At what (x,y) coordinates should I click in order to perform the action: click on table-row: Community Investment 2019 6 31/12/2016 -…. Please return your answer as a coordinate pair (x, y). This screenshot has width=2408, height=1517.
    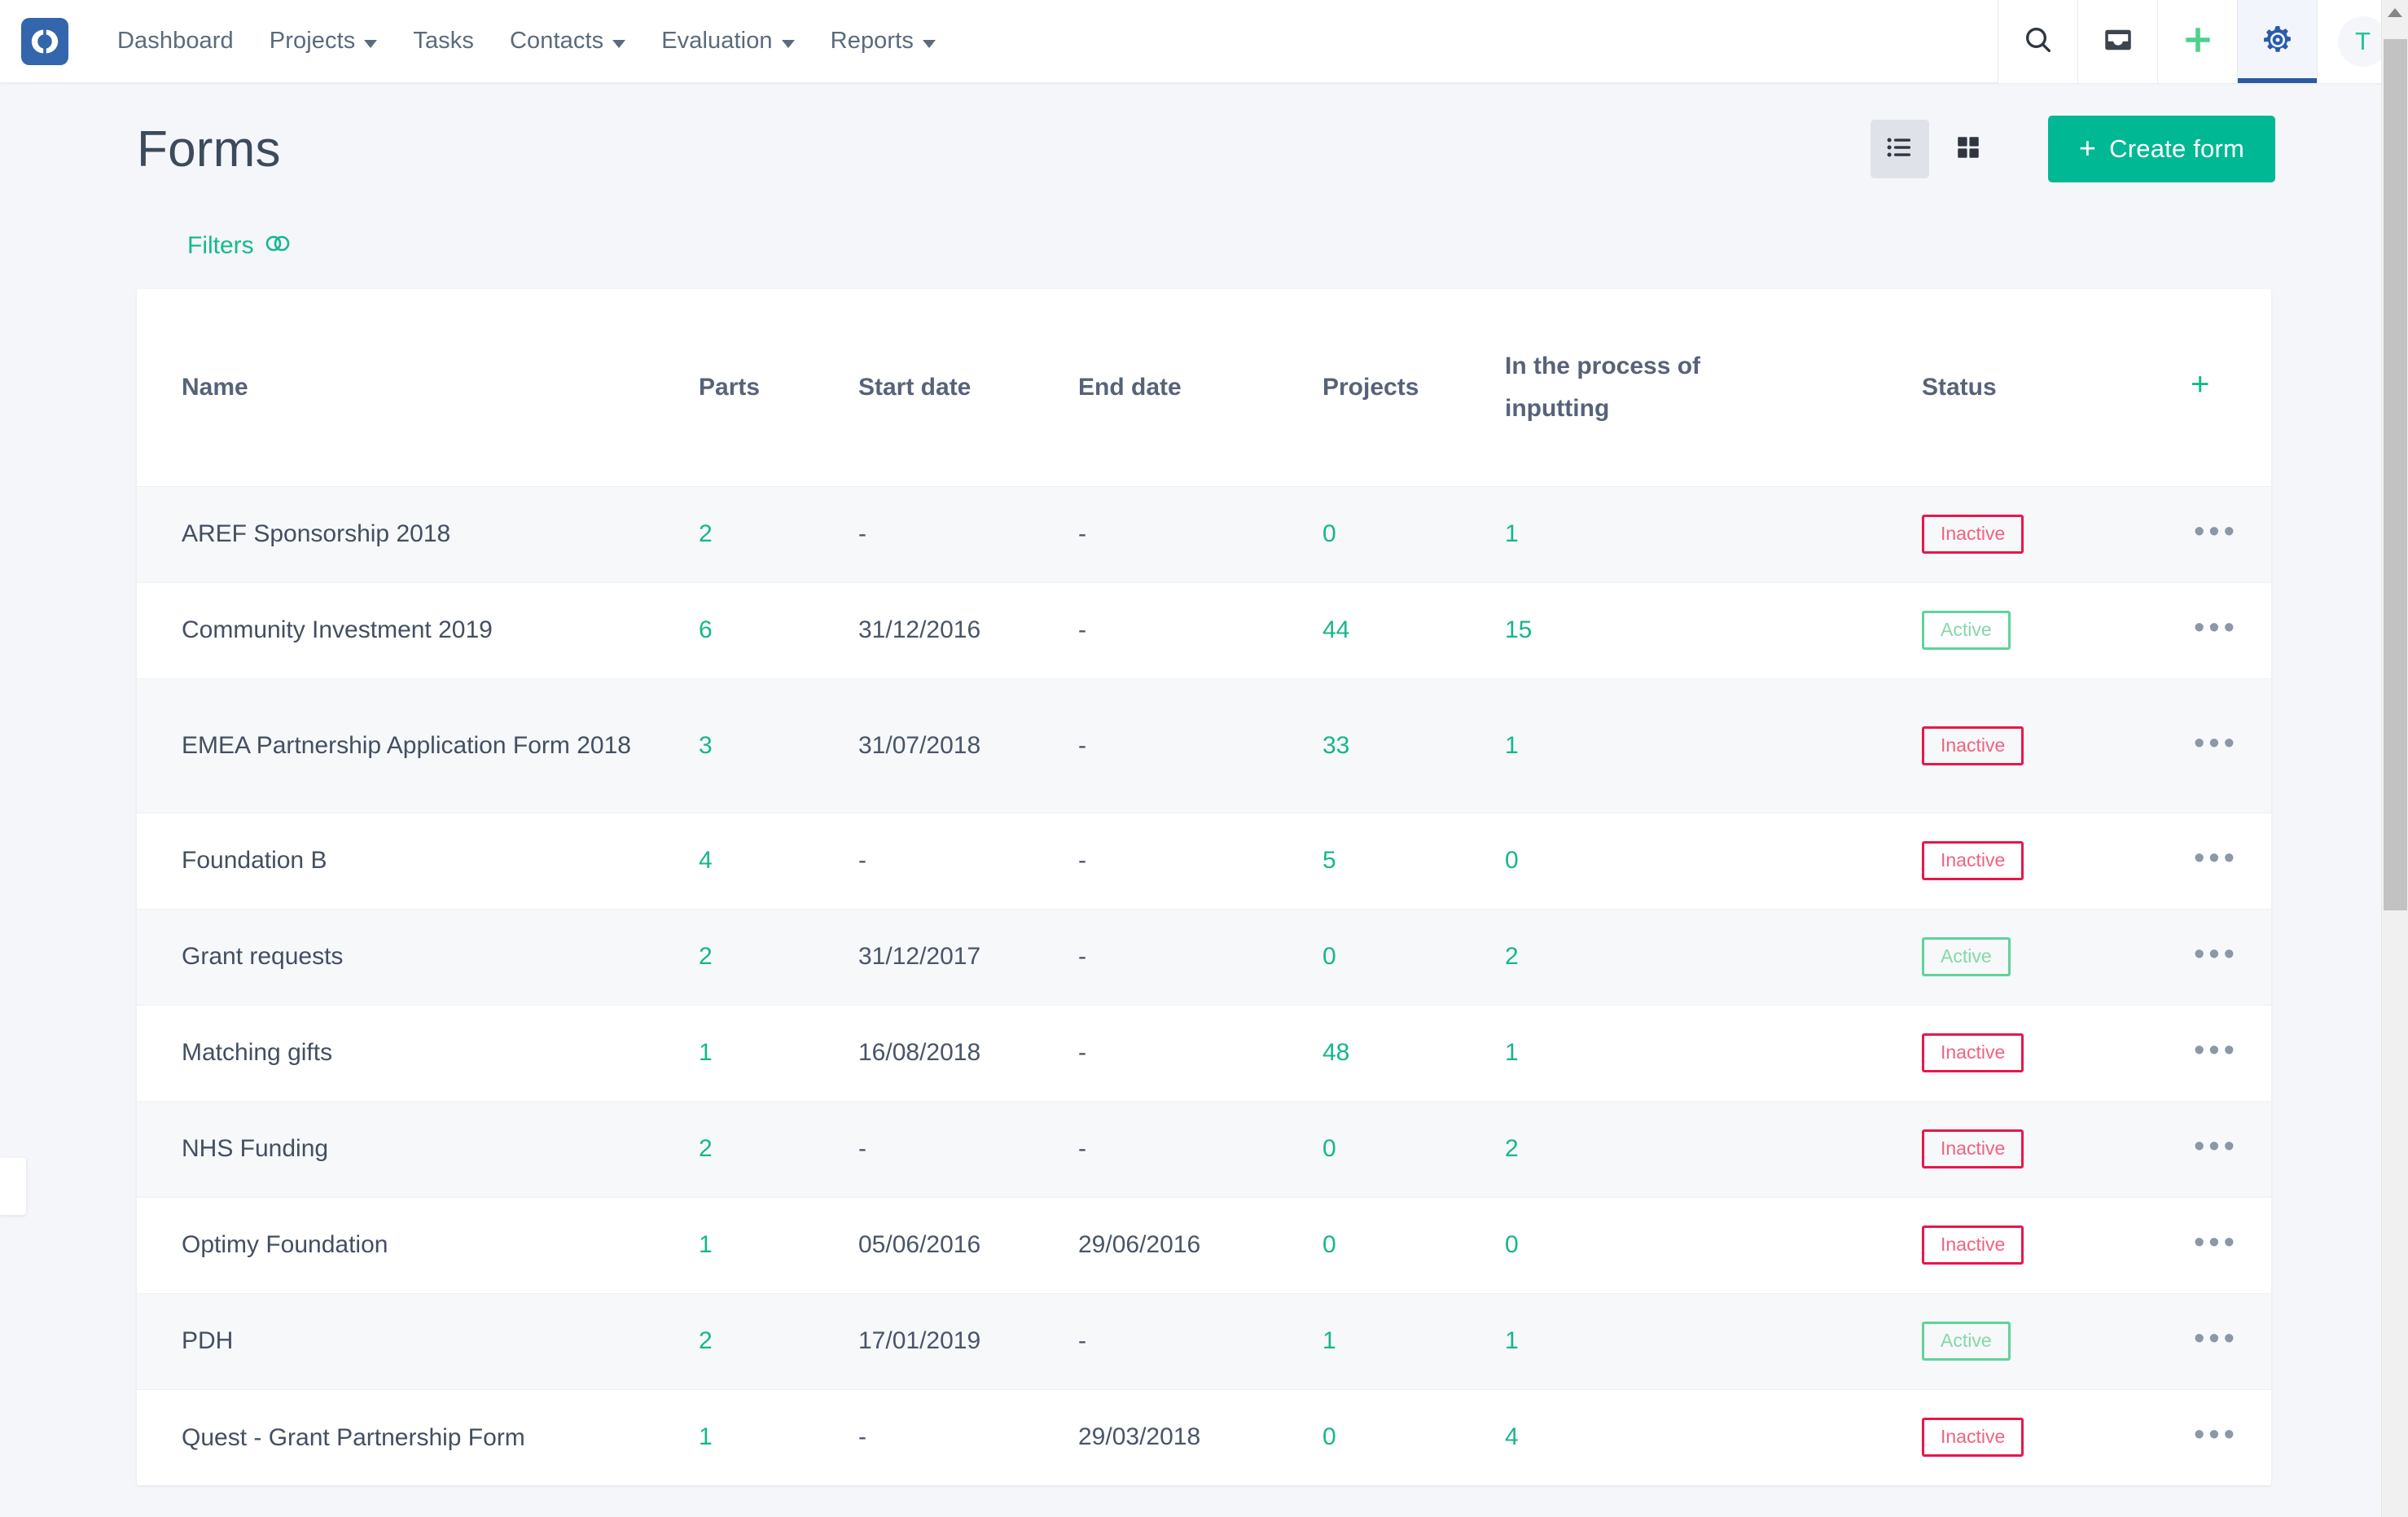
    Looking at the image, I should click on (1204, 630).